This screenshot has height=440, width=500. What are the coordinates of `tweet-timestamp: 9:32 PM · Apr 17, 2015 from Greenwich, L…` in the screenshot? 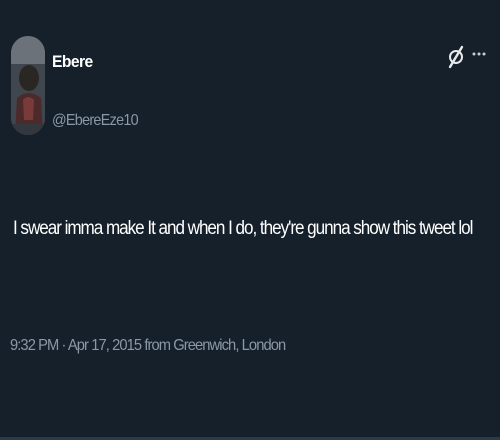 It's located at (148, 346).